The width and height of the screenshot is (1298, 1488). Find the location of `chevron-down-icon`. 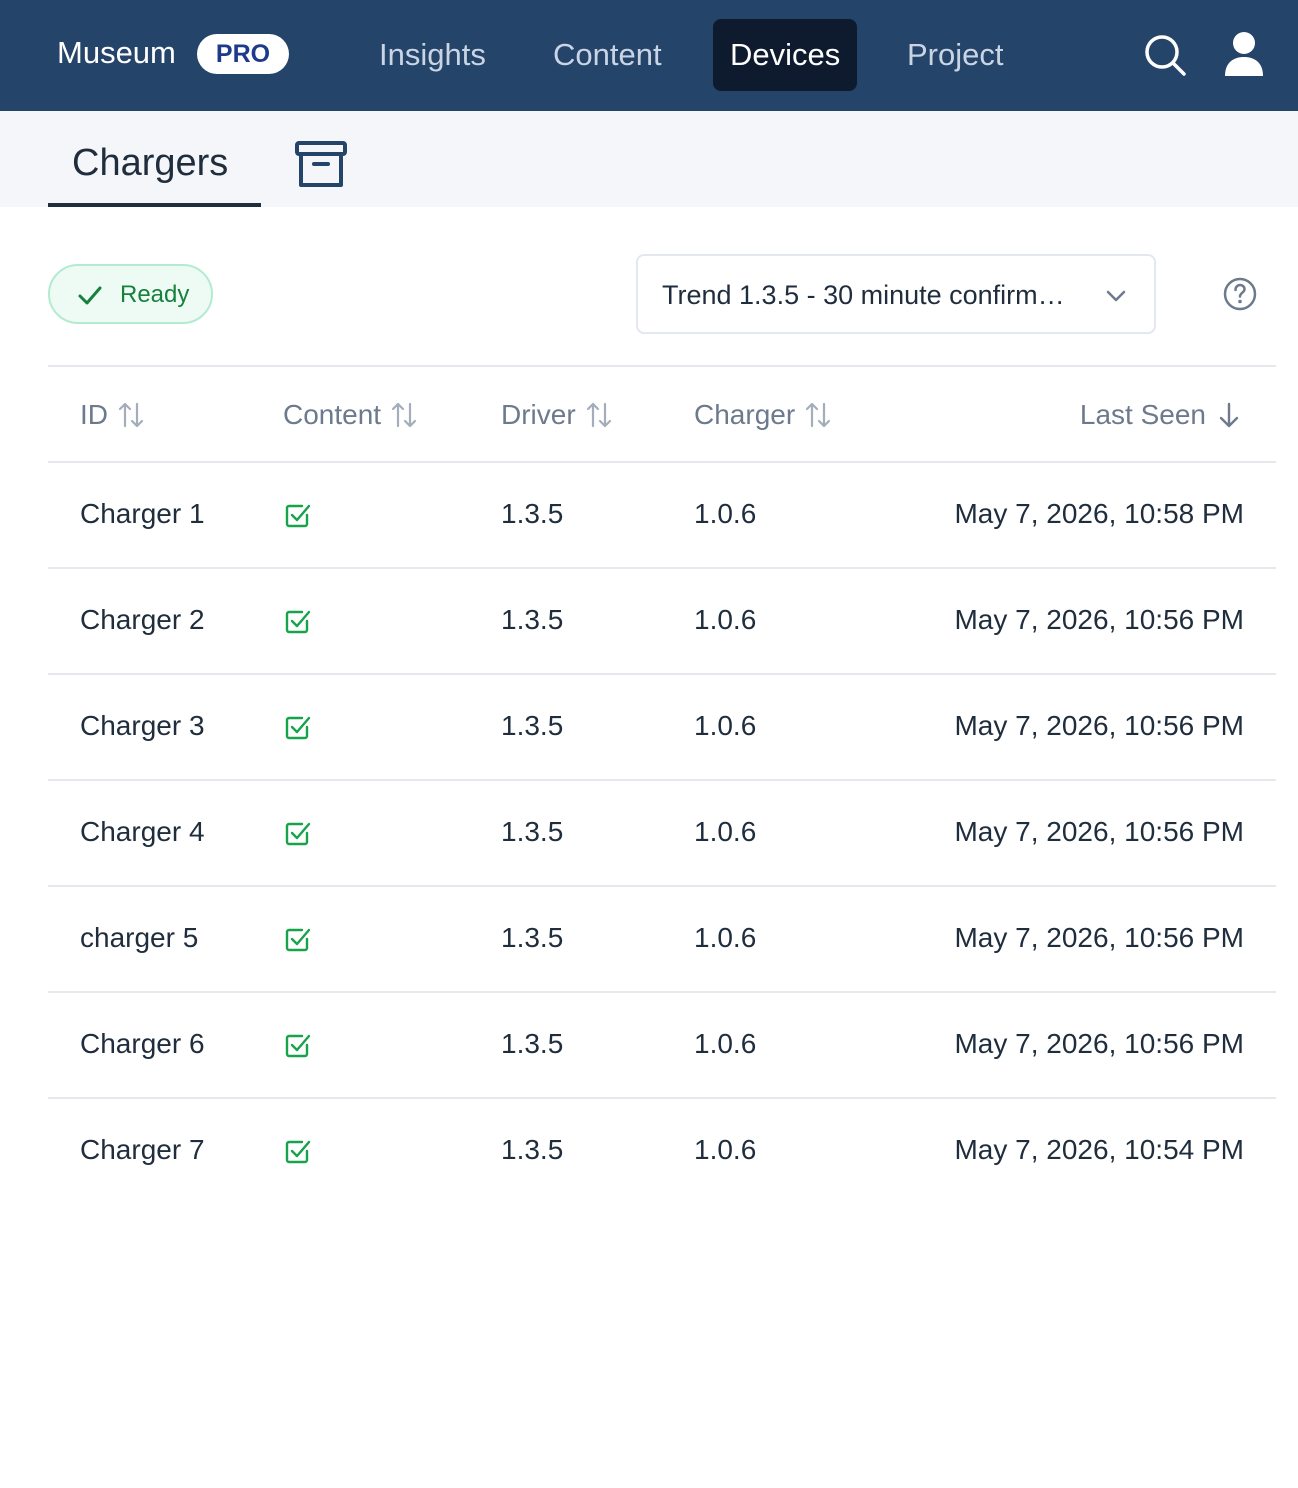

chevron-down-icon is located at coordinates (1116, 296).